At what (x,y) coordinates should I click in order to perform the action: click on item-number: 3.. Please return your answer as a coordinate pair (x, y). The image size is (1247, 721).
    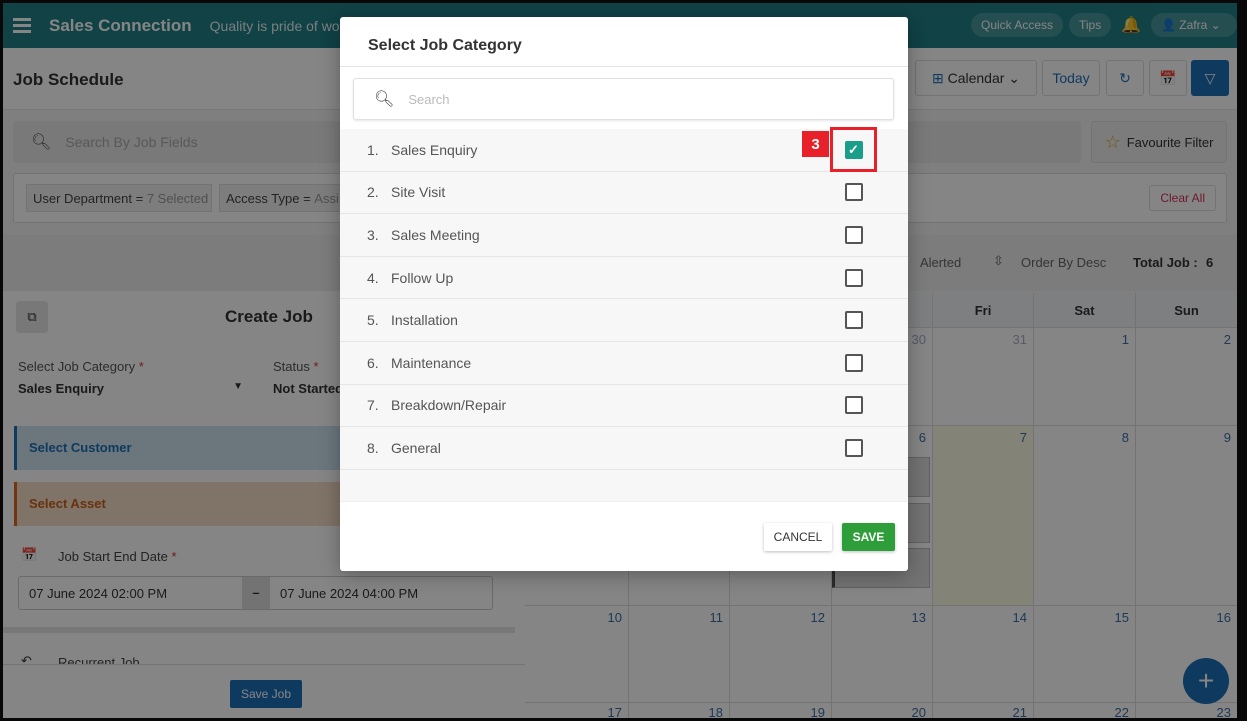
    Looking at the image, I should click on (373, 234).